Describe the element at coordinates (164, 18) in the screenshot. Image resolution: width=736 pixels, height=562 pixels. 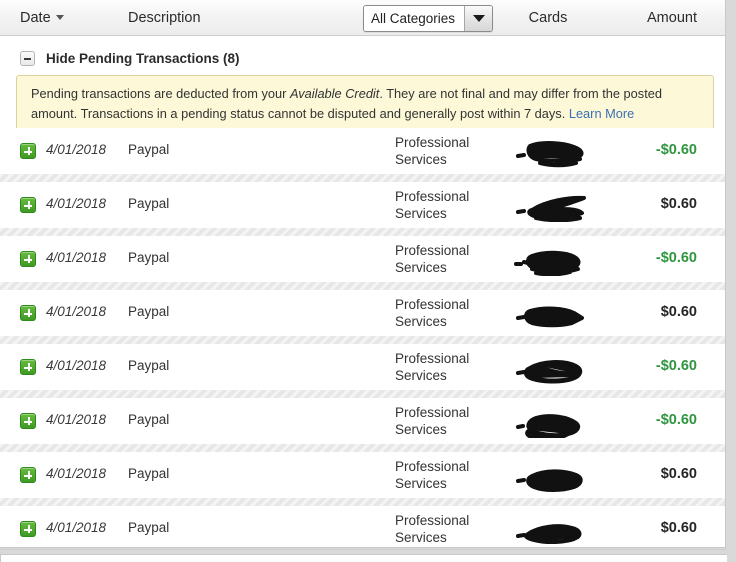
I see `column-header-description: Description` at that location.